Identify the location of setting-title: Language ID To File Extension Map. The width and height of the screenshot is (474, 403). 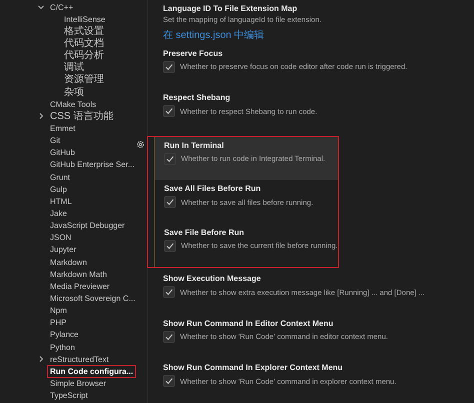
(230, 8).